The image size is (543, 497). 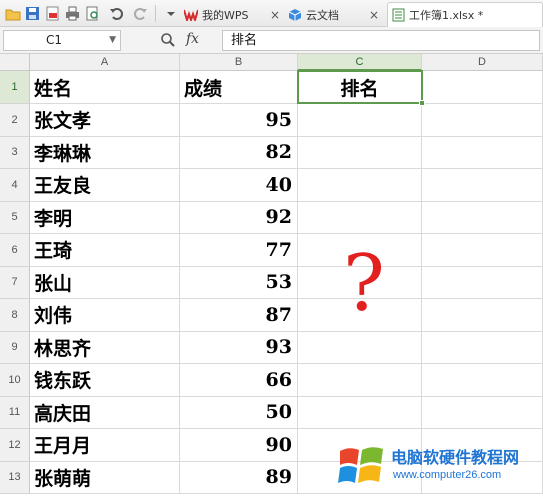 What do you see at coordinates (105, 120) in the screenshot?
I see `cell-name: 张文孝` at bounding box center [105, 120].